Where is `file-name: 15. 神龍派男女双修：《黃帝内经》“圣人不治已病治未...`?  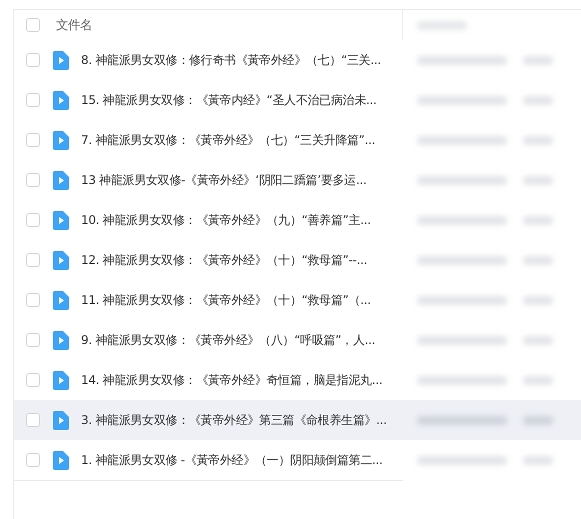 file-name: 15. 神龍派男女双修：《黃帝内经》“圣人不治已病治未... is located at coordinates (229, 100).